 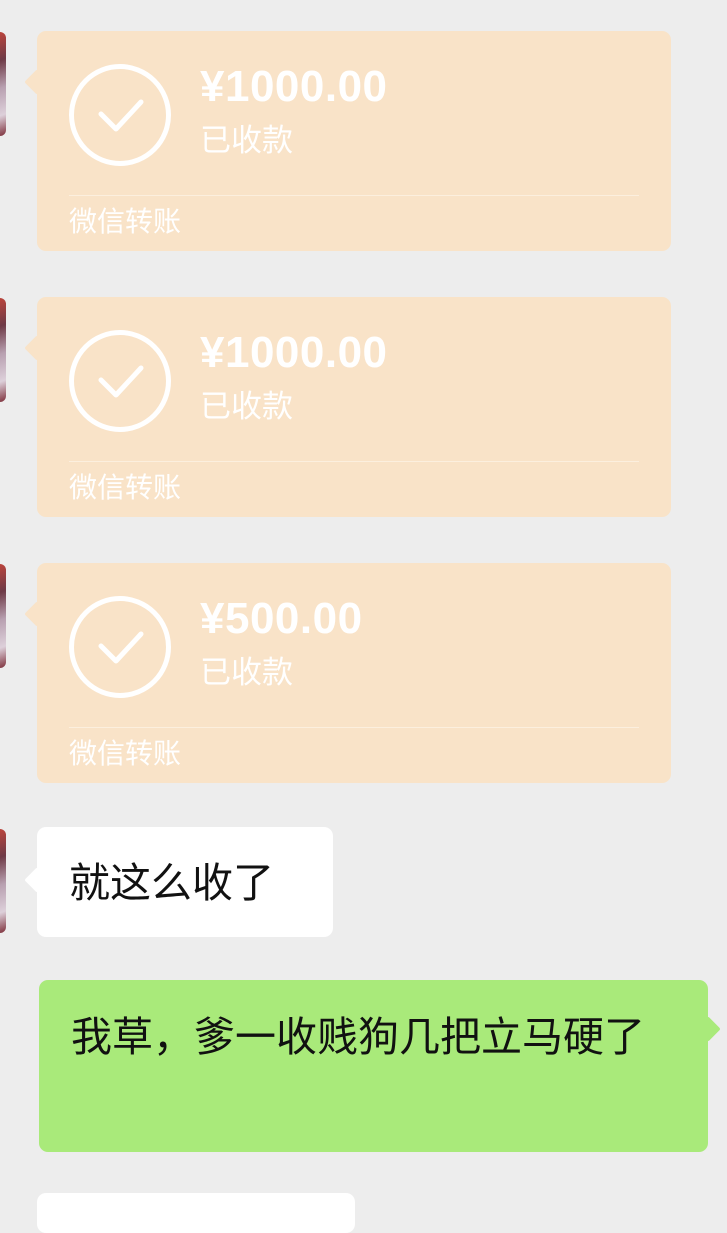 I want to click on transfer-amount: ¥500.00, so click(x=281, y=618).